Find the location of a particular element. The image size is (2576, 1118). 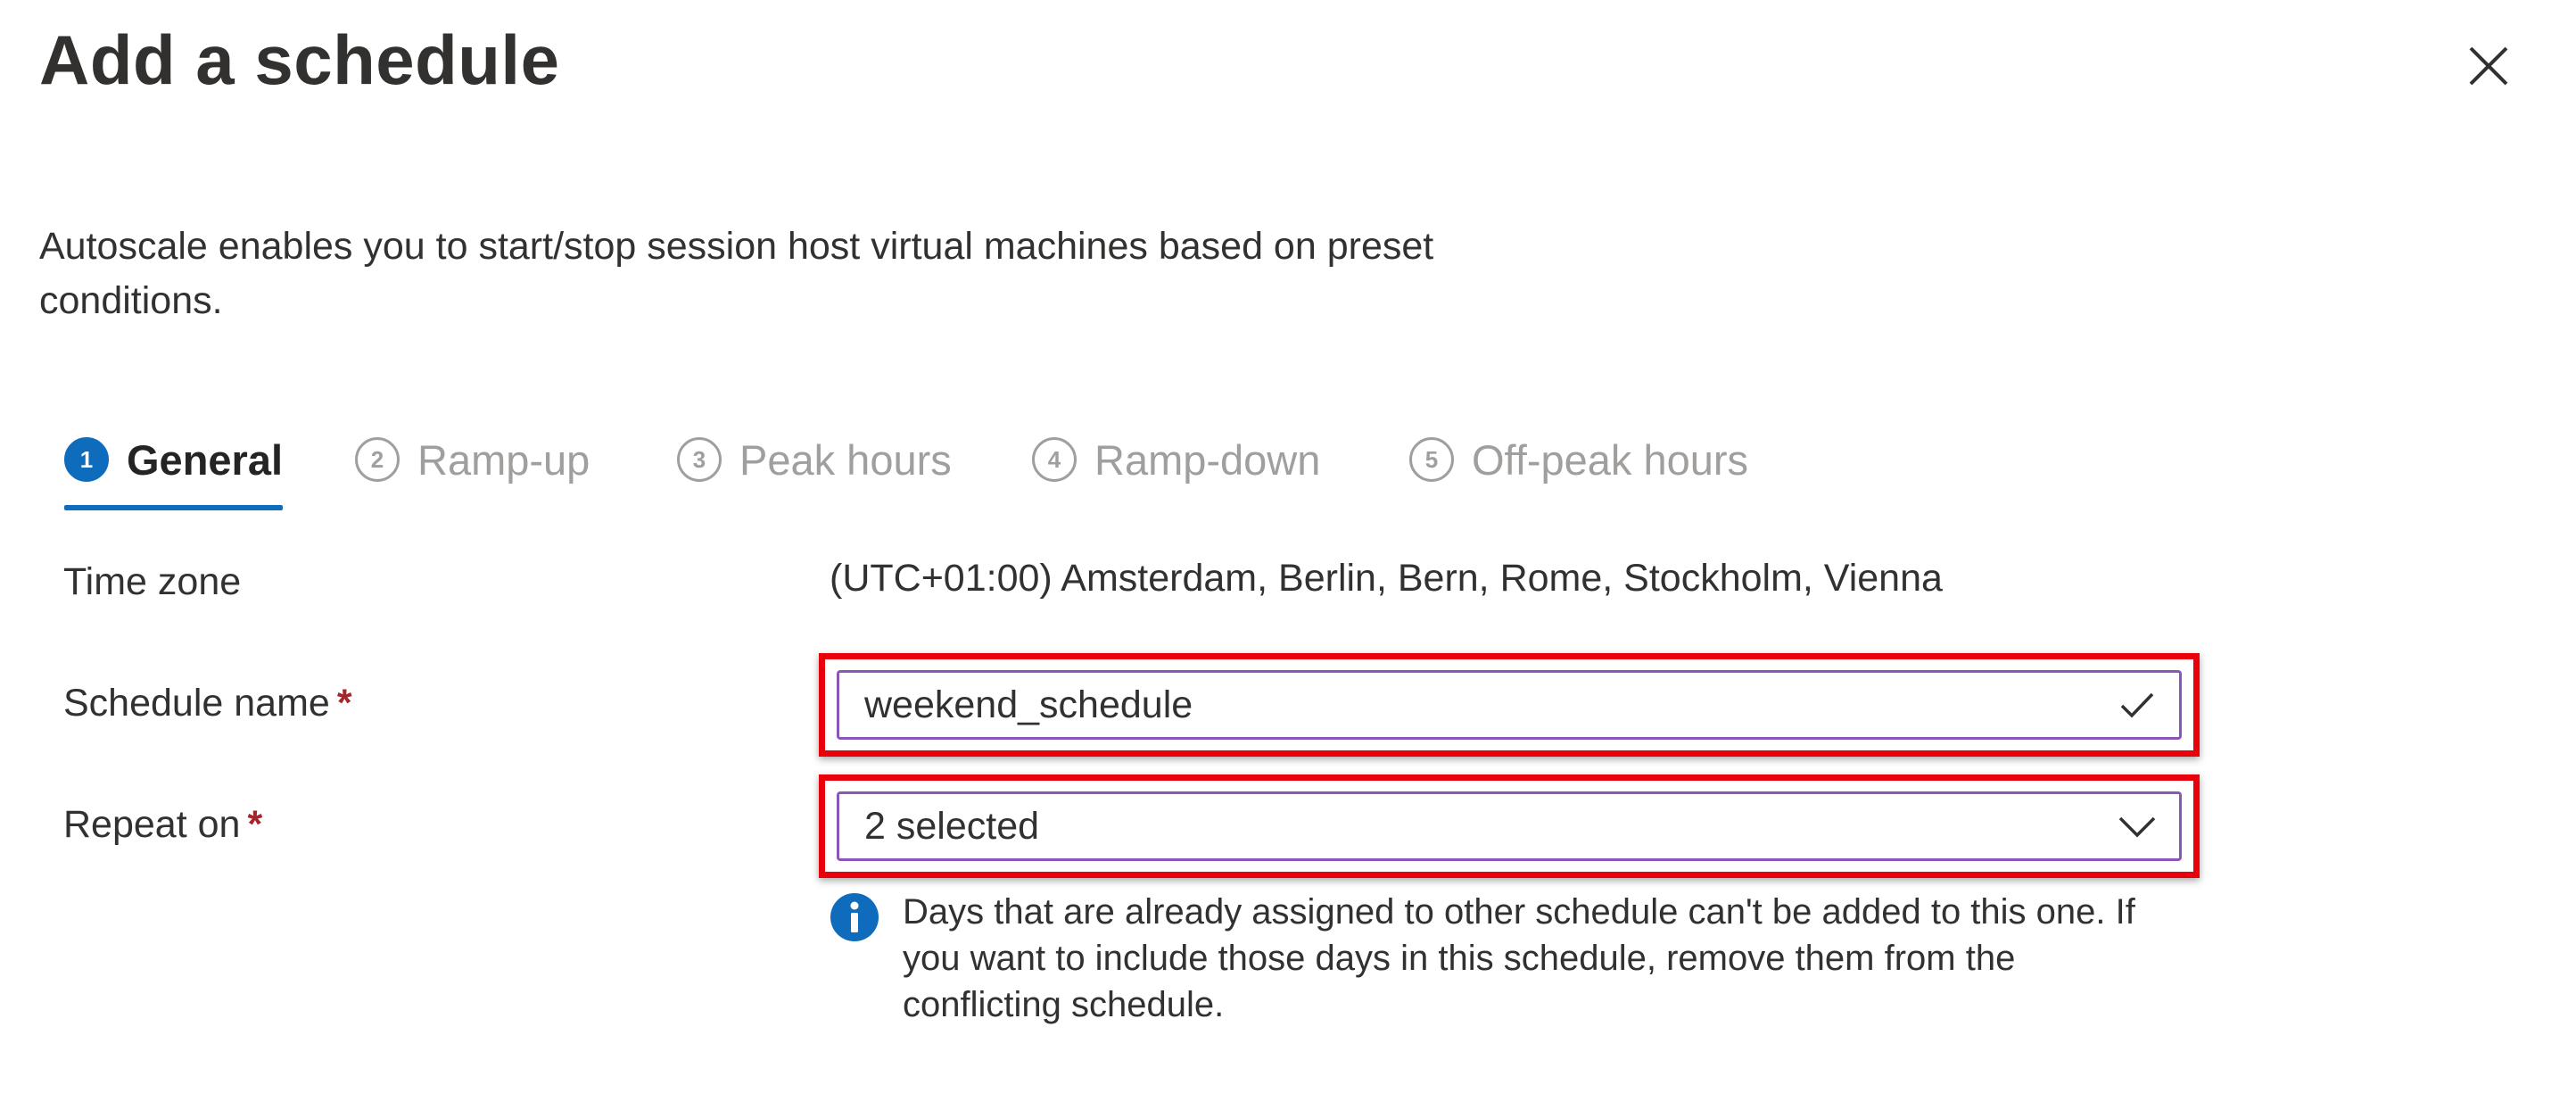

step-label: Off-peak hours is located at coordinates (1610, 460).